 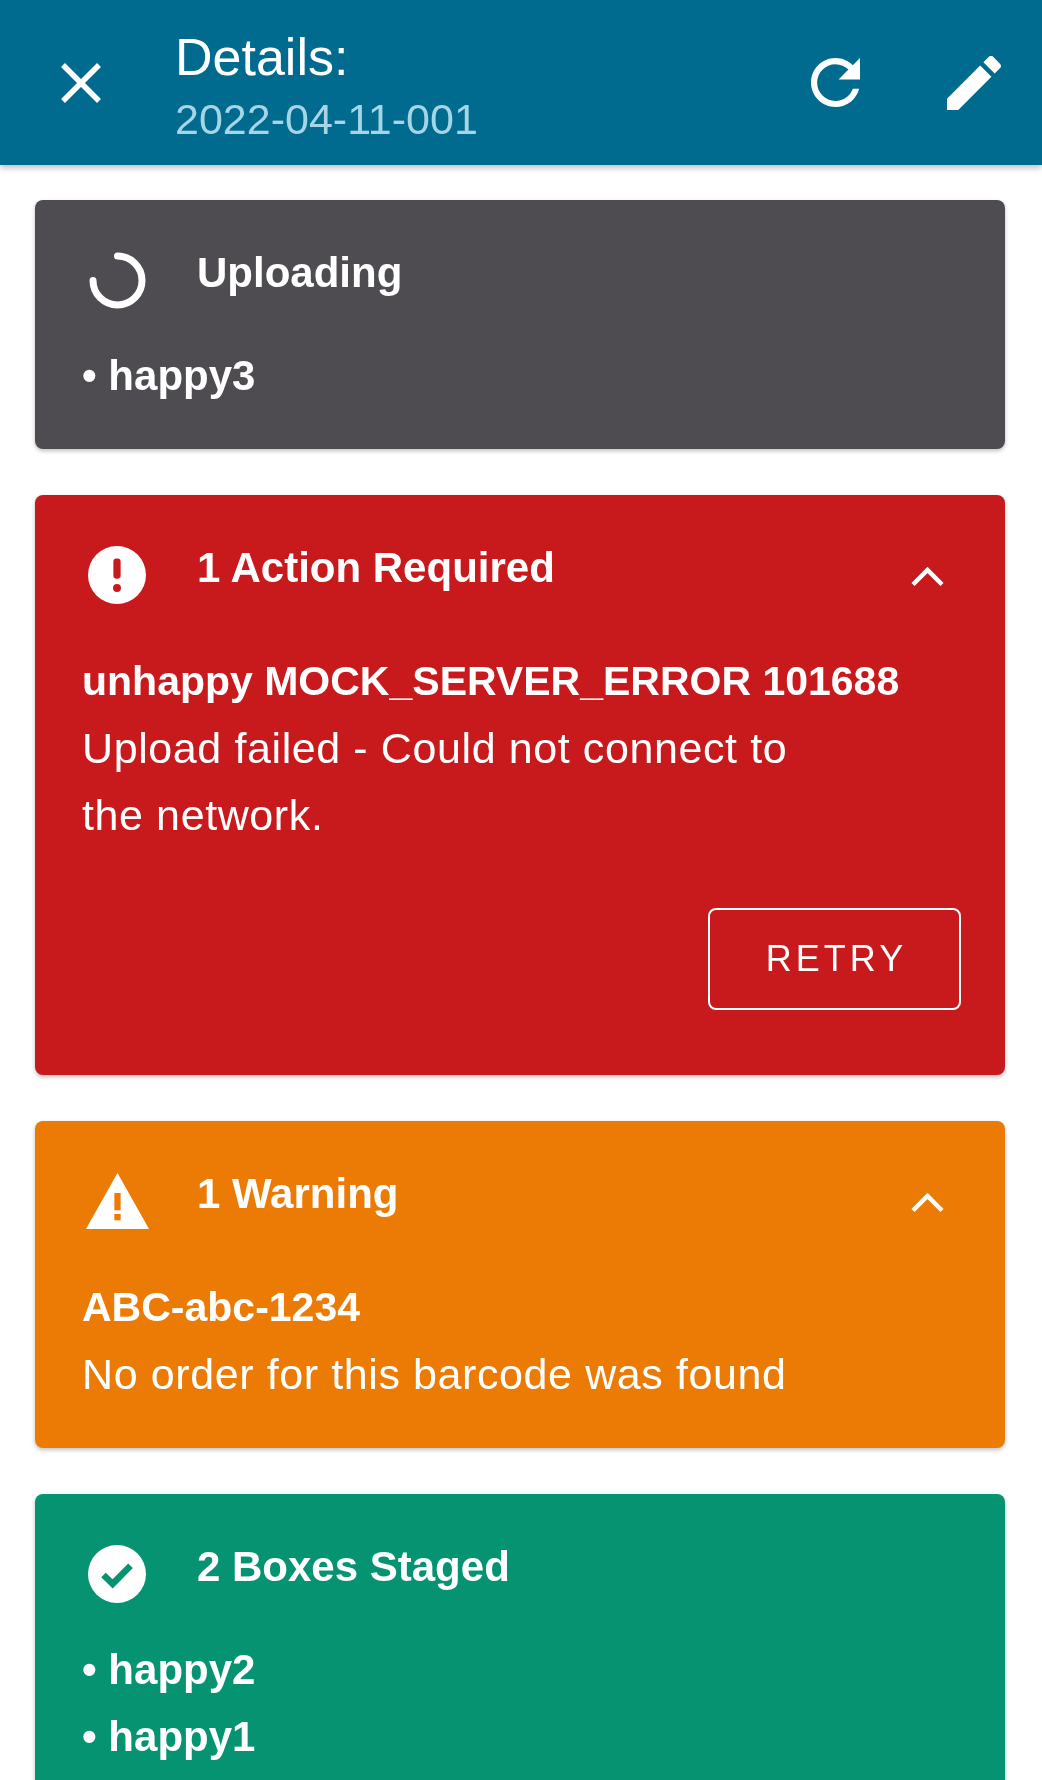 What do you see at coordinates (376, 568) in the screenshot?
I see `card-title: 1 Action Required` at bounding box center [376, 568].